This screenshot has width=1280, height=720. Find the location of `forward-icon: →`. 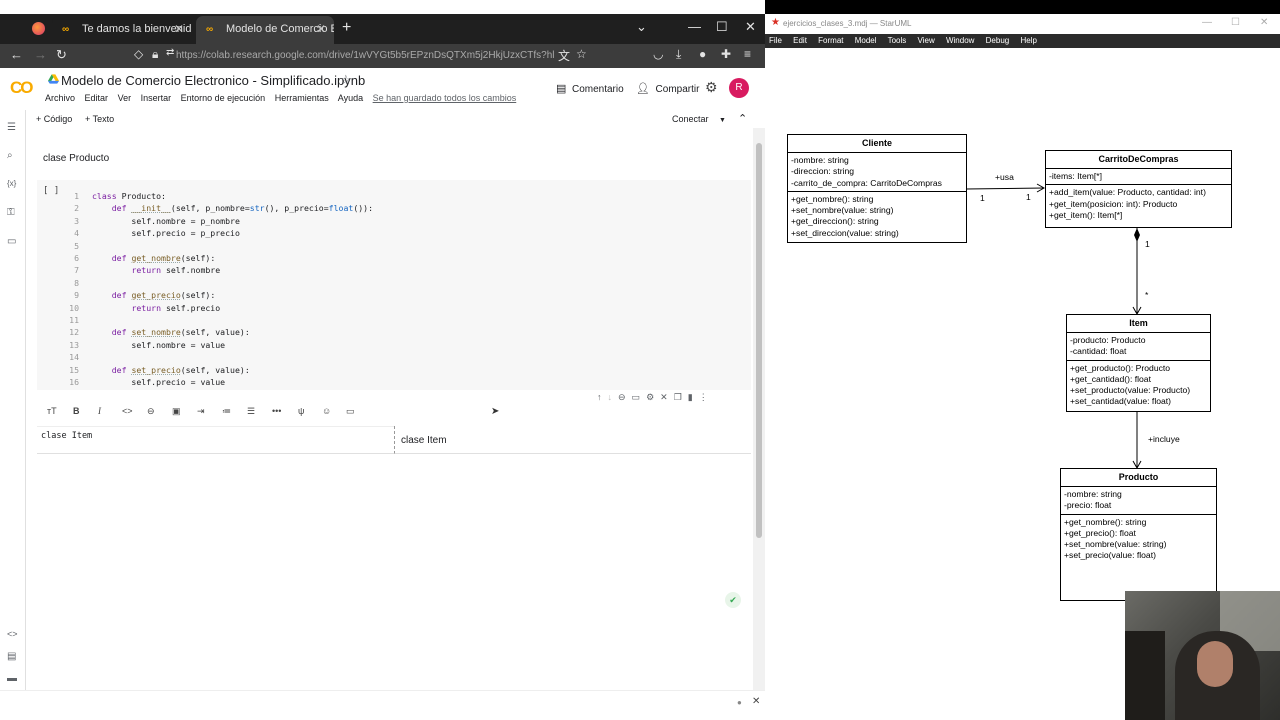

forward-icon: → is located at coordinates (40, 54).